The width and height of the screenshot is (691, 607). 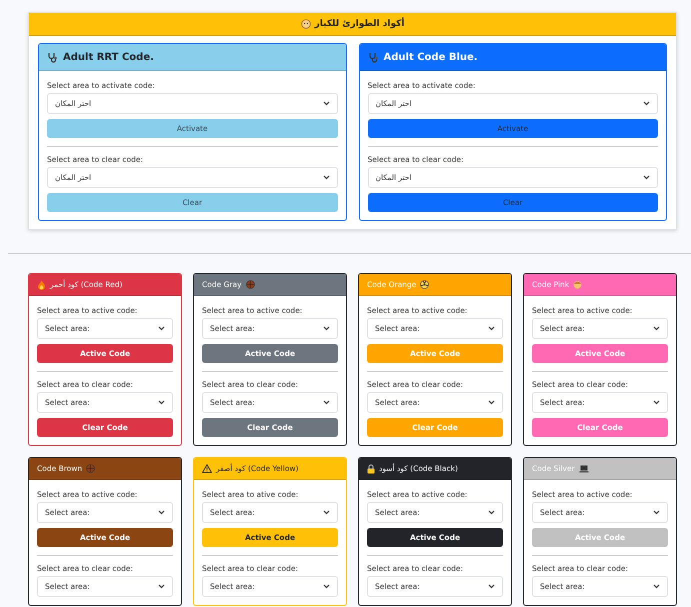 I want to click on card-title: Adult Code Blue., so click(x=431, y=57).